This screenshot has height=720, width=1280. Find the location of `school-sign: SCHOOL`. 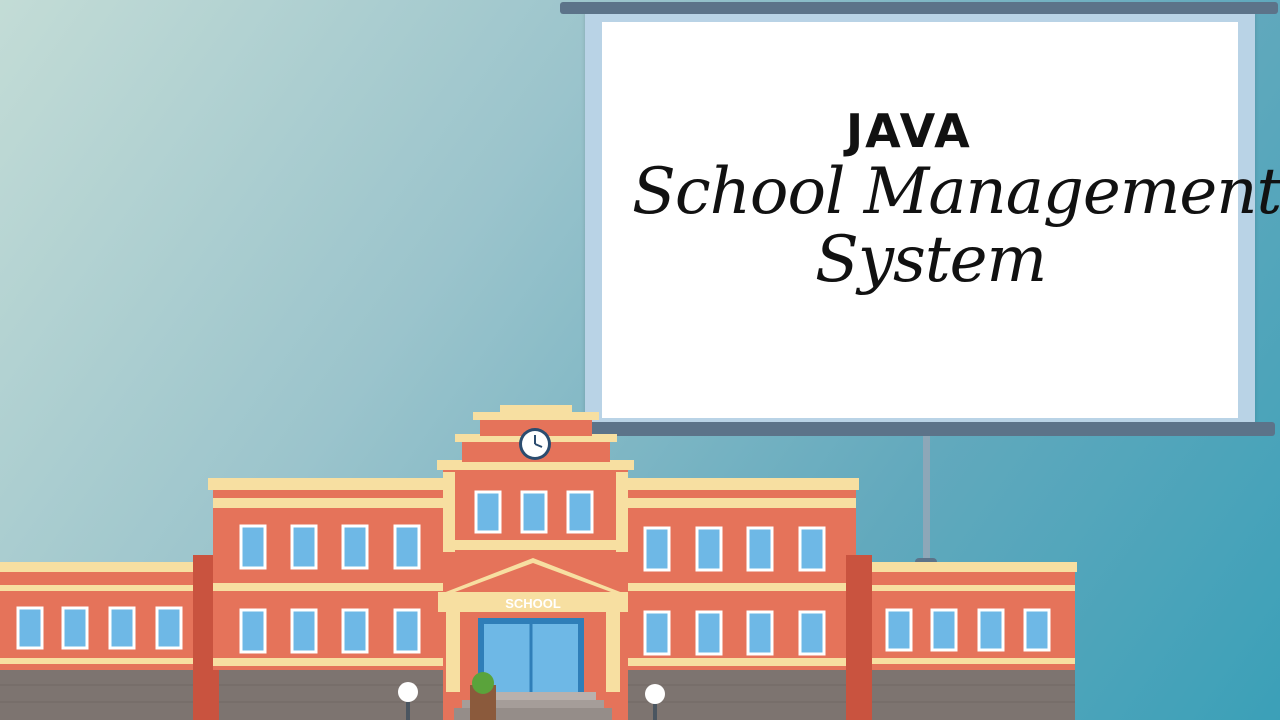

school-sign: SCHOOL is located at coordinates (533, 603).